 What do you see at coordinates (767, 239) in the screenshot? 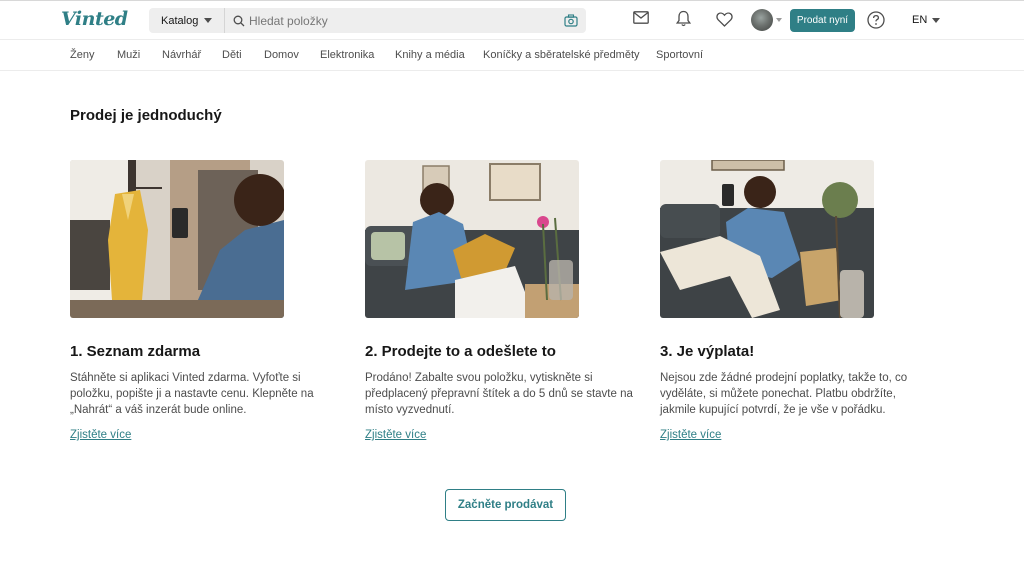
I see `step-3-photo` at bounding box center [767, 239].